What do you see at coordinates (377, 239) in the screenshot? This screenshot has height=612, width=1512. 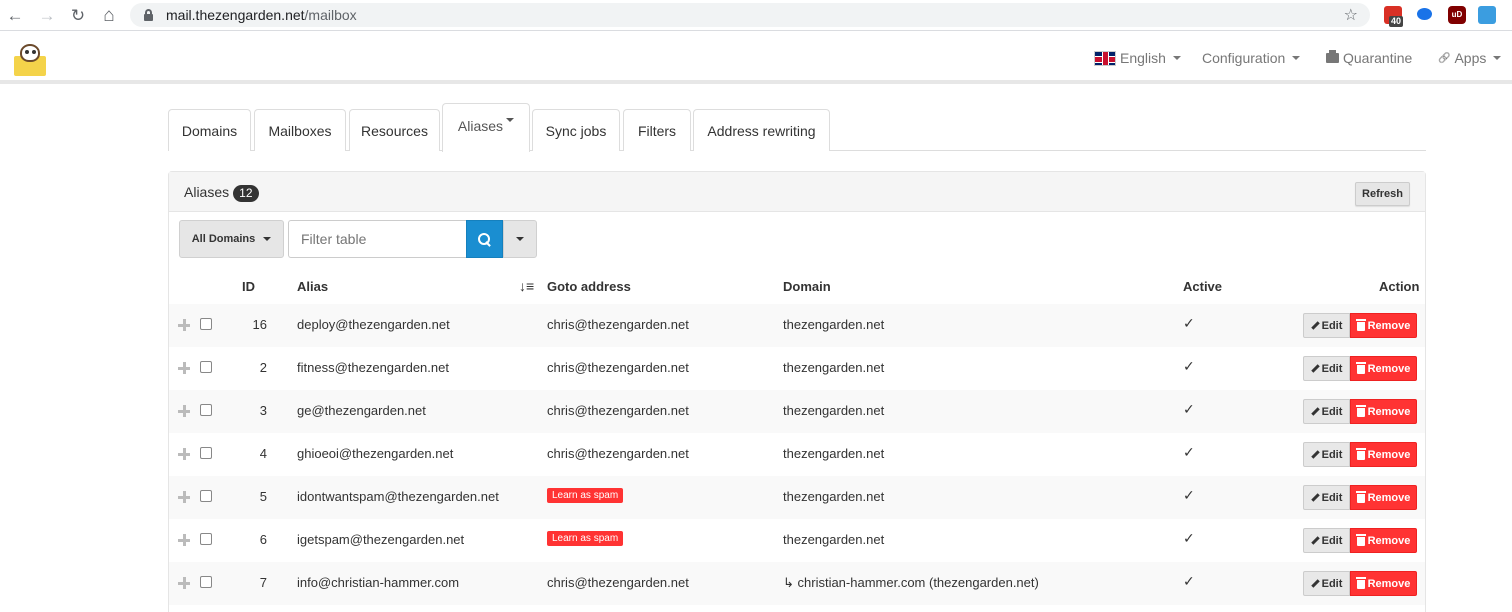 I see `filter-table-input` at bounding box center [377, 239].